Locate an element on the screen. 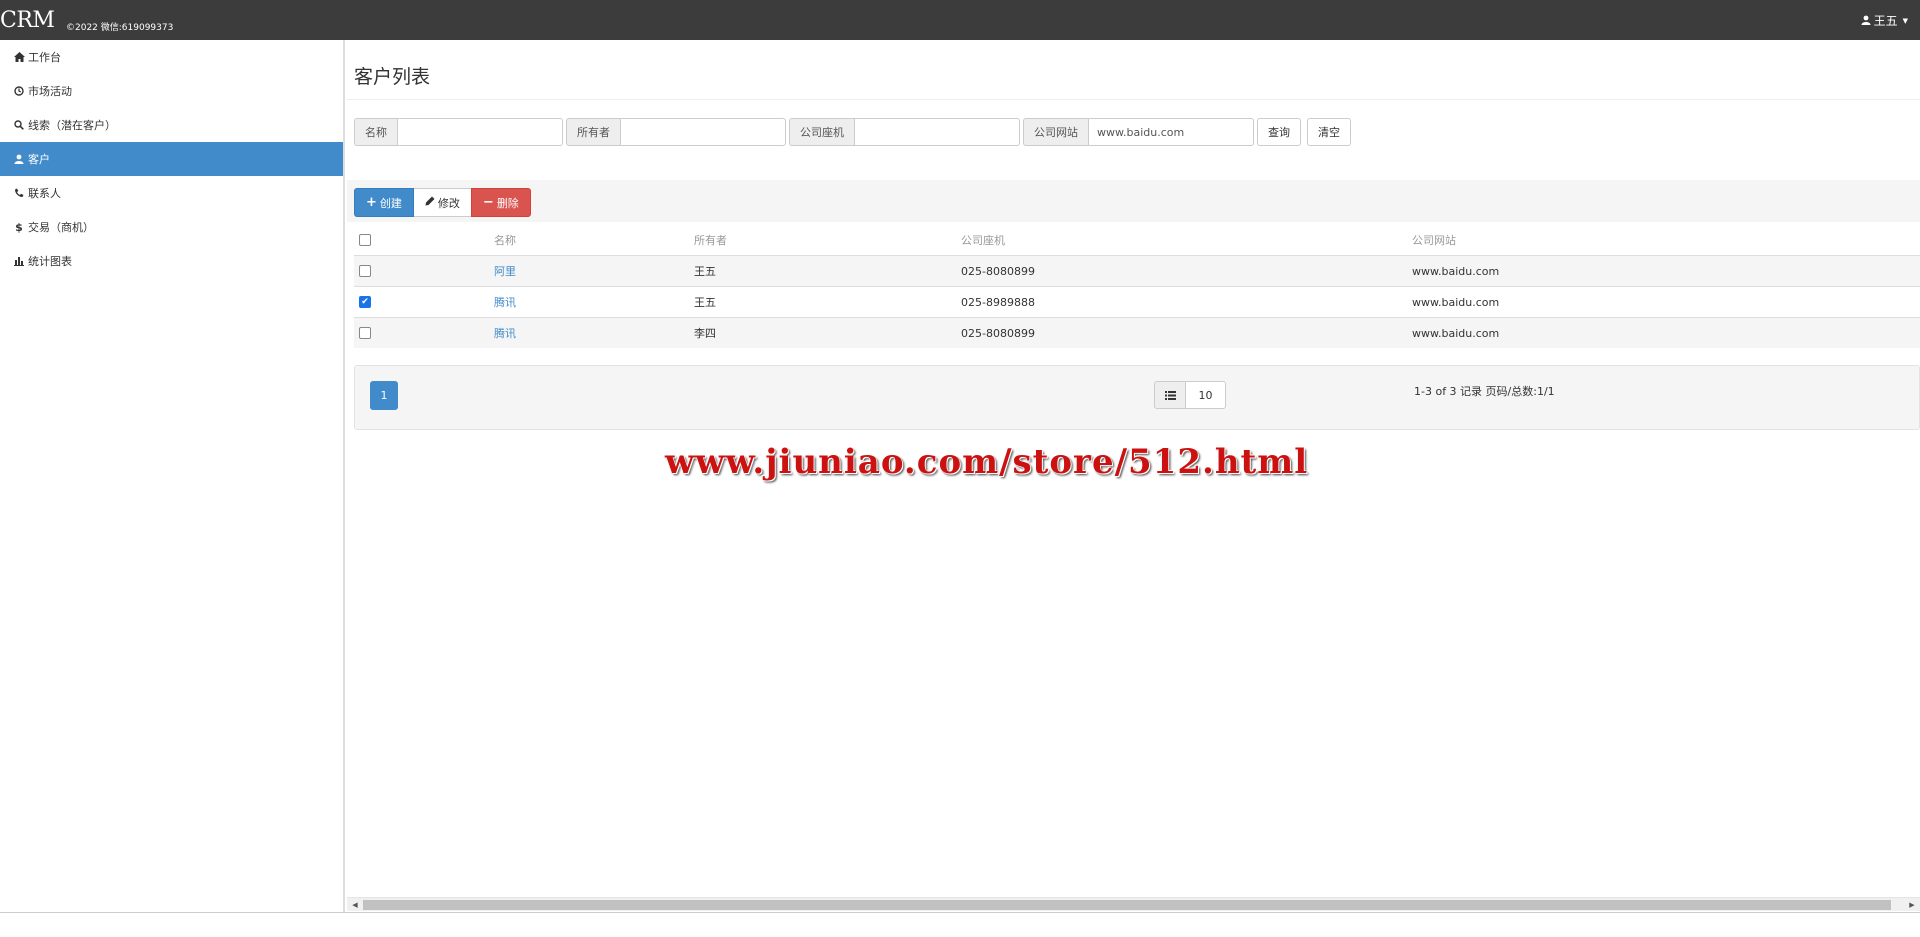 This screenshot has width=1920, height=937. phone-icon is located at coordinates (19, 193).